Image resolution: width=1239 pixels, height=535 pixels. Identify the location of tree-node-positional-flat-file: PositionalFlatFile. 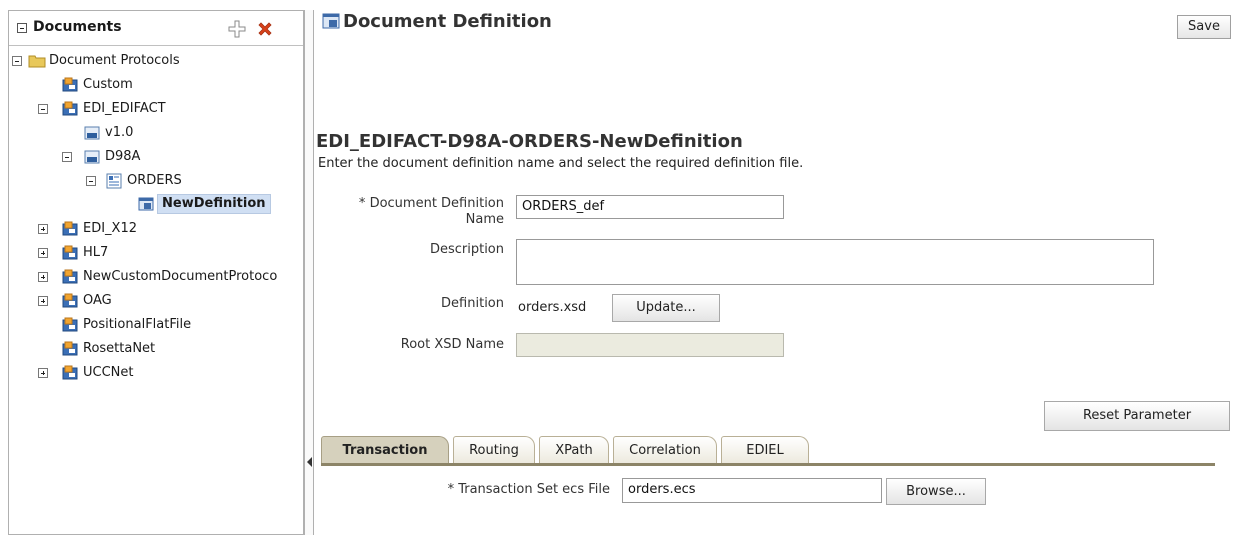
(154, 325).